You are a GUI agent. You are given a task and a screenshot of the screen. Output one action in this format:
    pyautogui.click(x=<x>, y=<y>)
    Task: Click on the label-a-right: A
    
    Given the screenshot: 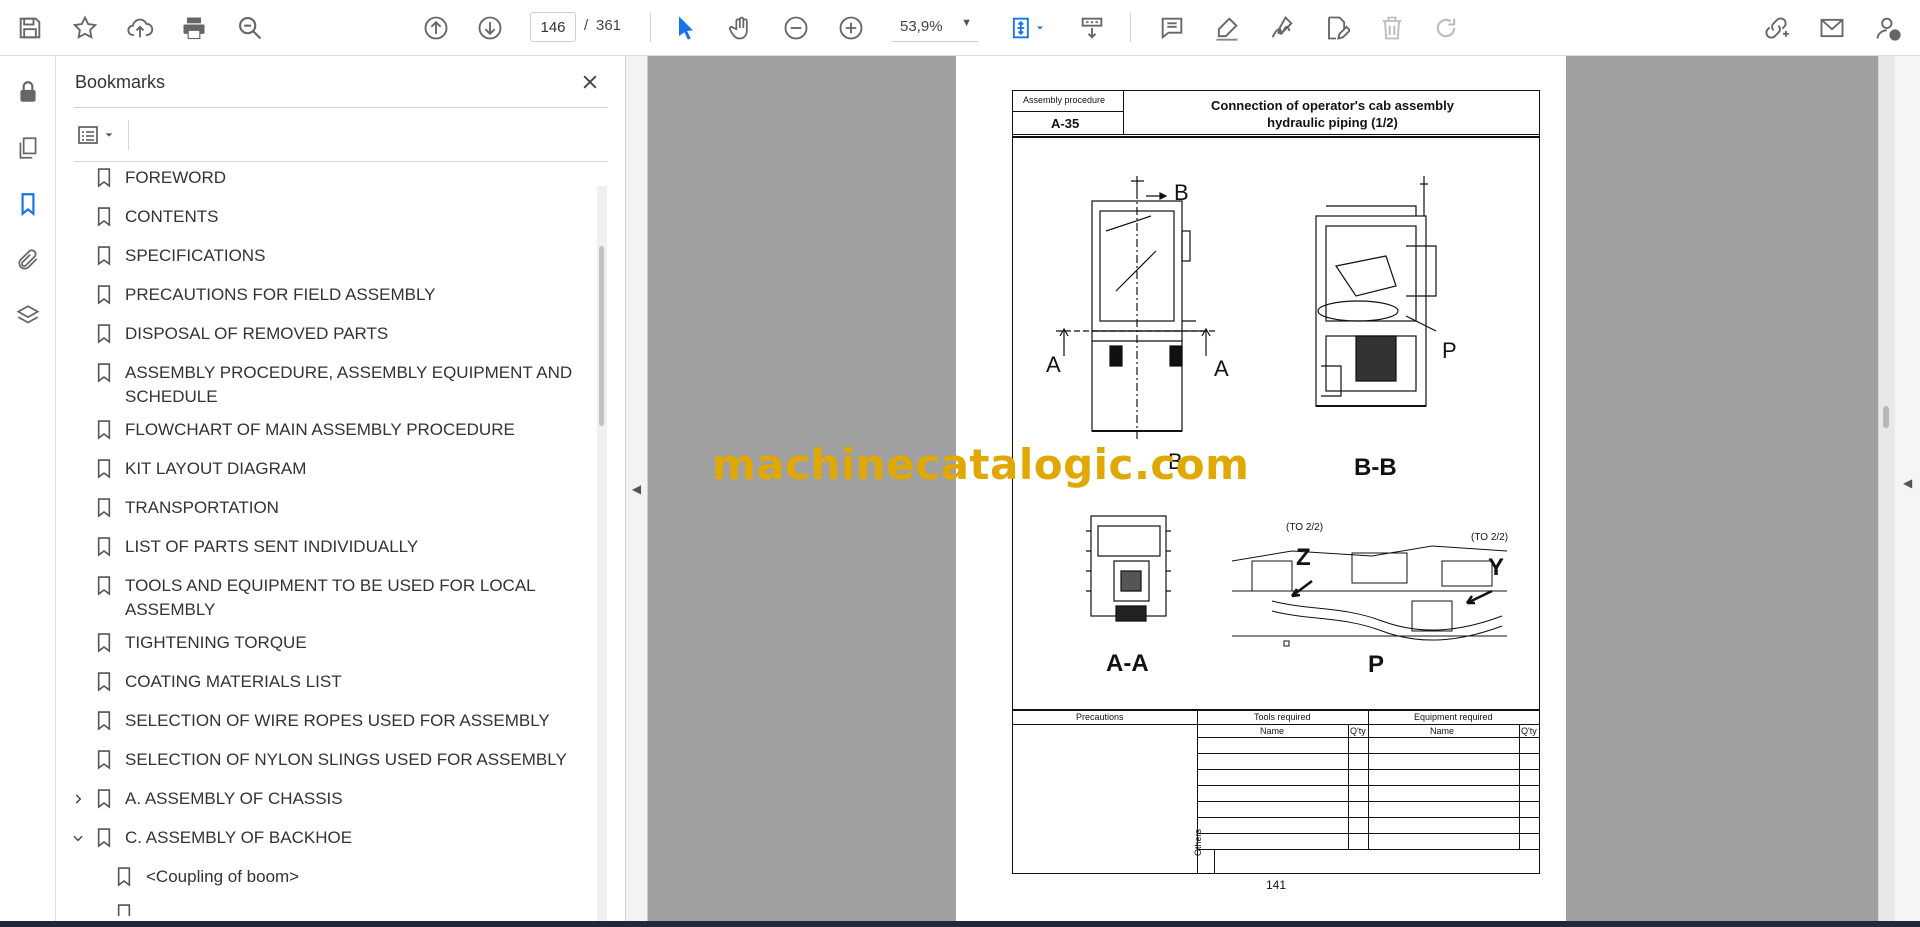 What is the action you would take?
    pyautogui.click(x=1221, y=368)
    